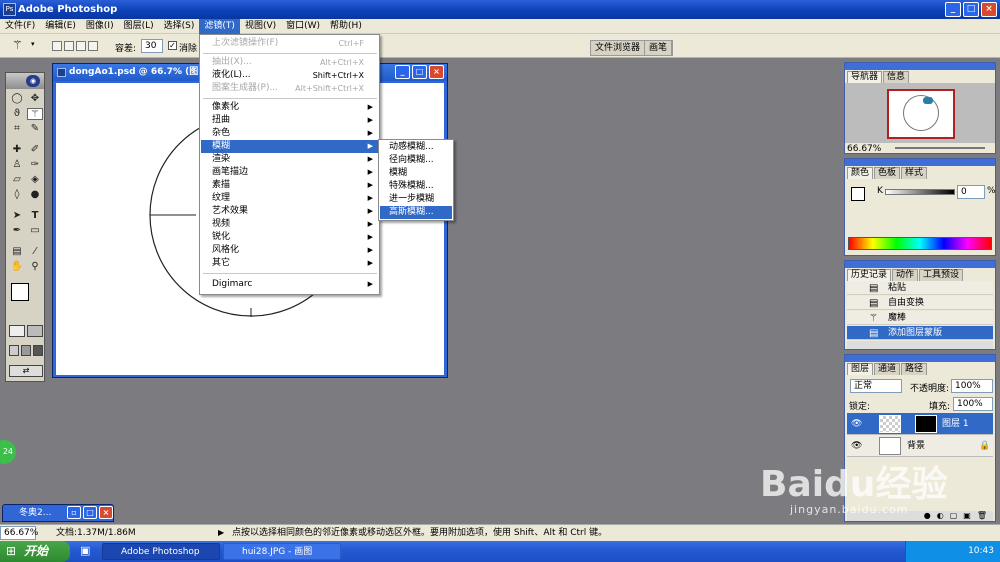 The image size is (1000, 562). What do you see at coordinates (419, 72) in the screenshot?
I see `doc-maximize-button: □` at bounding box center [419, 72].